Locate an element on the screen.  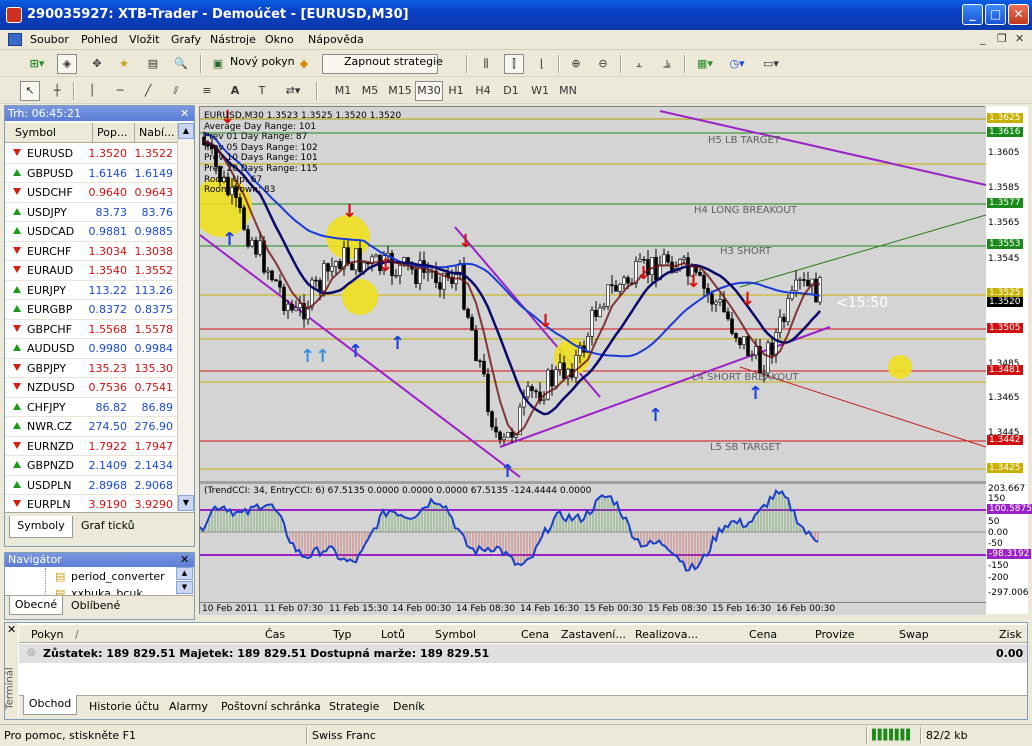
indicators-icon: ▦▾ is located at coordinates (705, 64).